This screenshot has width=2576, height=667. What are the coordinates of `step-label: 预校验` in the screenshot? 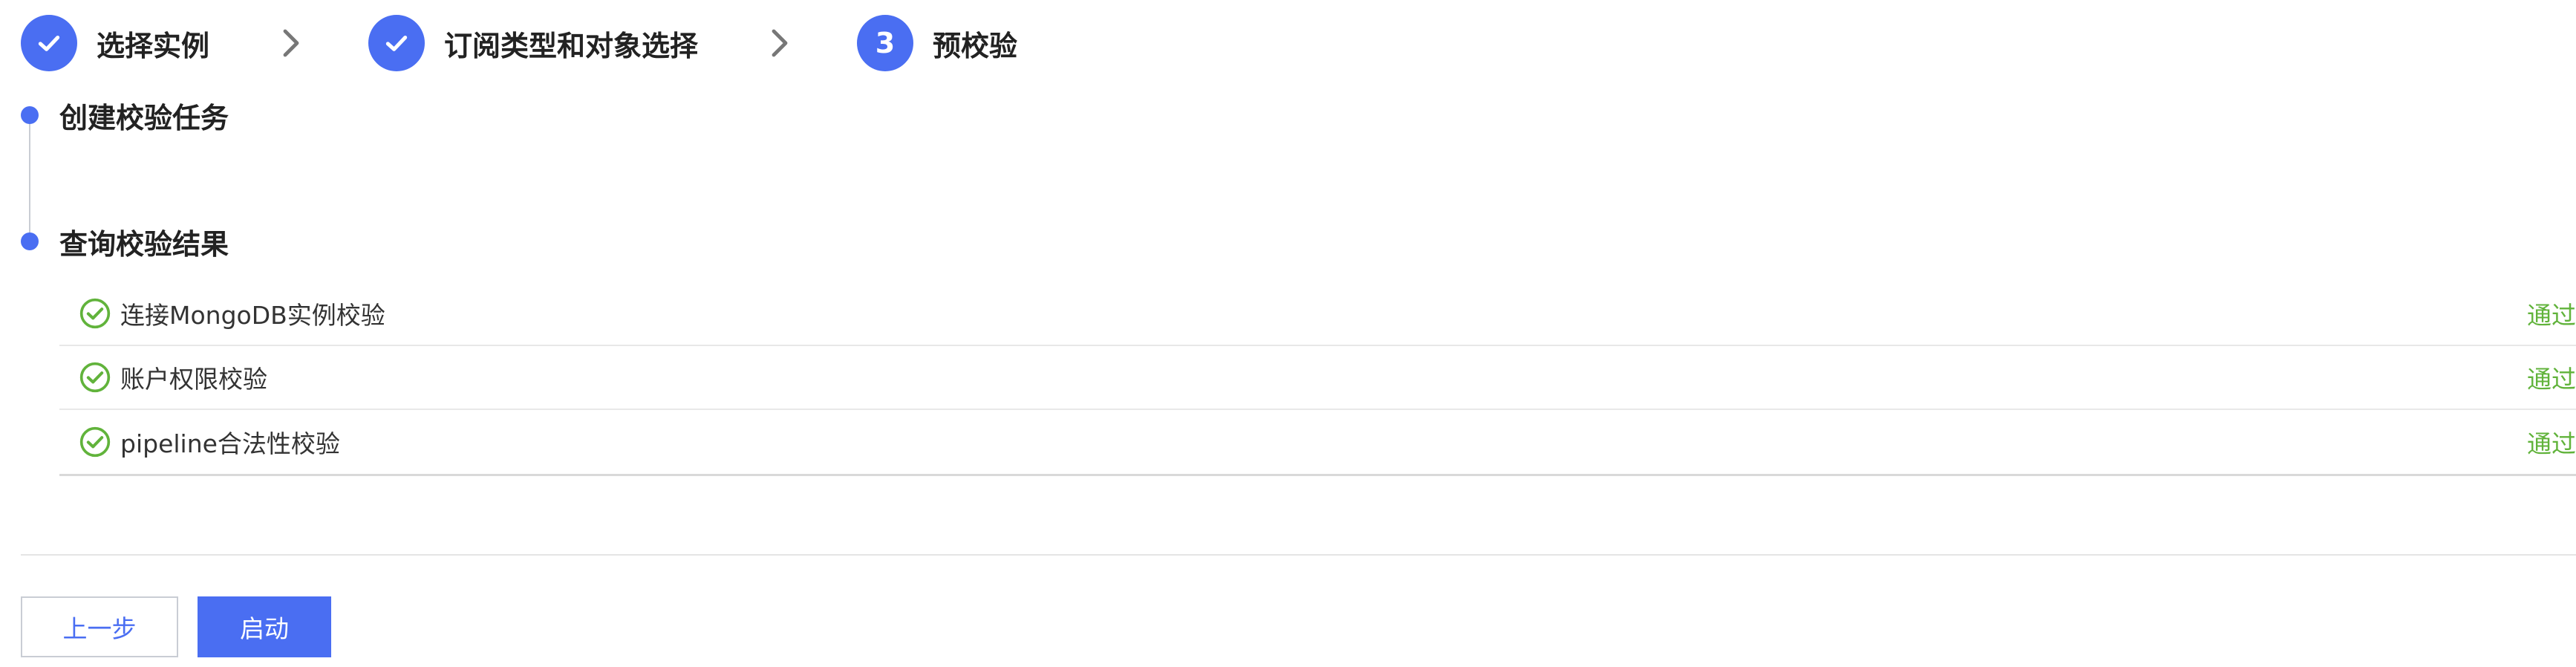 It's located at (975, 45).